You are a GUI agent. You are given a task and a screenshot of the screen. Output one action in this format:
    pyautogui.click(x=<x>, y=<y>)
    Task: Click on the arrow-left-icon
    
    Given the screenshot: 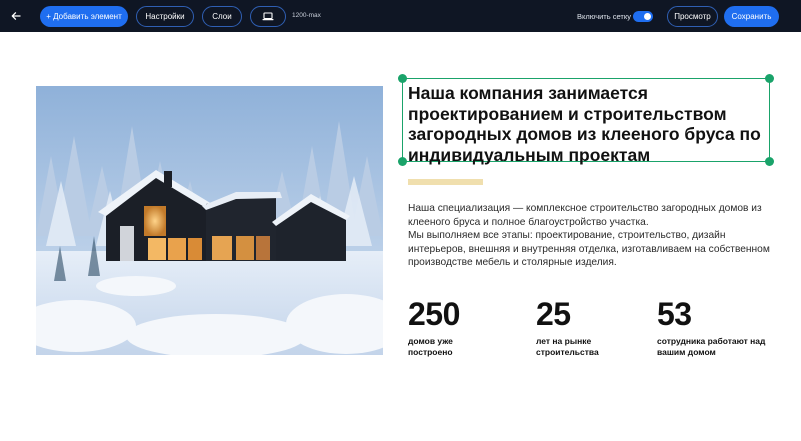 What is the action you would take?
    pyautogui.click(x=16, y=16)
    